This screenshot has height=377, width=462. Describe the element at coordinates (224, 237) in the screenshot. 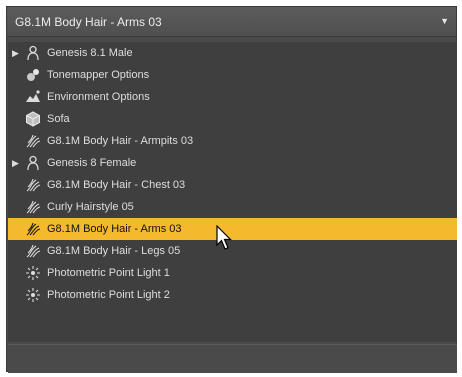

I see `mouse-cursor-icon` at that location.